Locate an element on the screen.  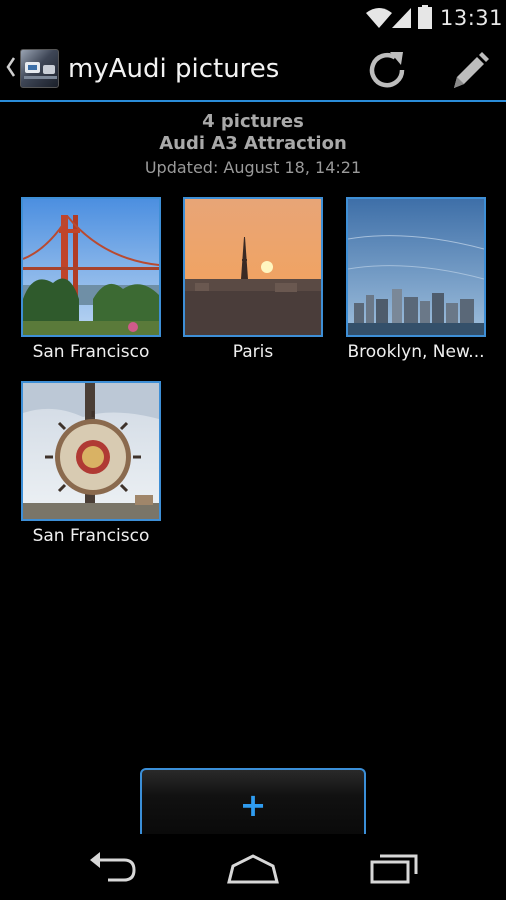
page-title: myAudi pictures is located at coordinates (174, 69).